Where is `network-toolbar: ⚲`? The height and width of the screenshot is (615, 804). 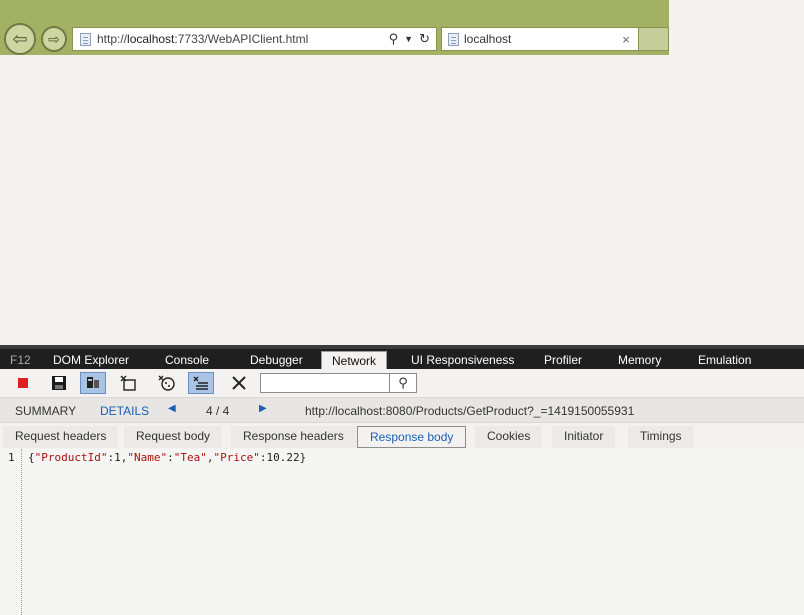
network-toolbar: ⚲ is located at coordinates (402, 383).